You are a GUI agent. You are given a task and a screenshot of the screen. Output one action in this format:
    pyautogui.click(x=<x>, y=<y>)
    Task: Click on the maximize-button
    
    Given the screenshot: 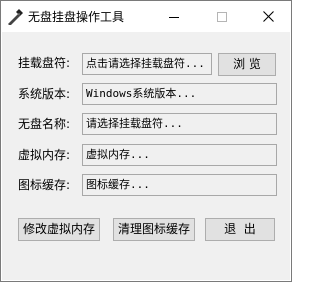 What is the action you would take?
    pyautogui.click(x=222, y=16)
    